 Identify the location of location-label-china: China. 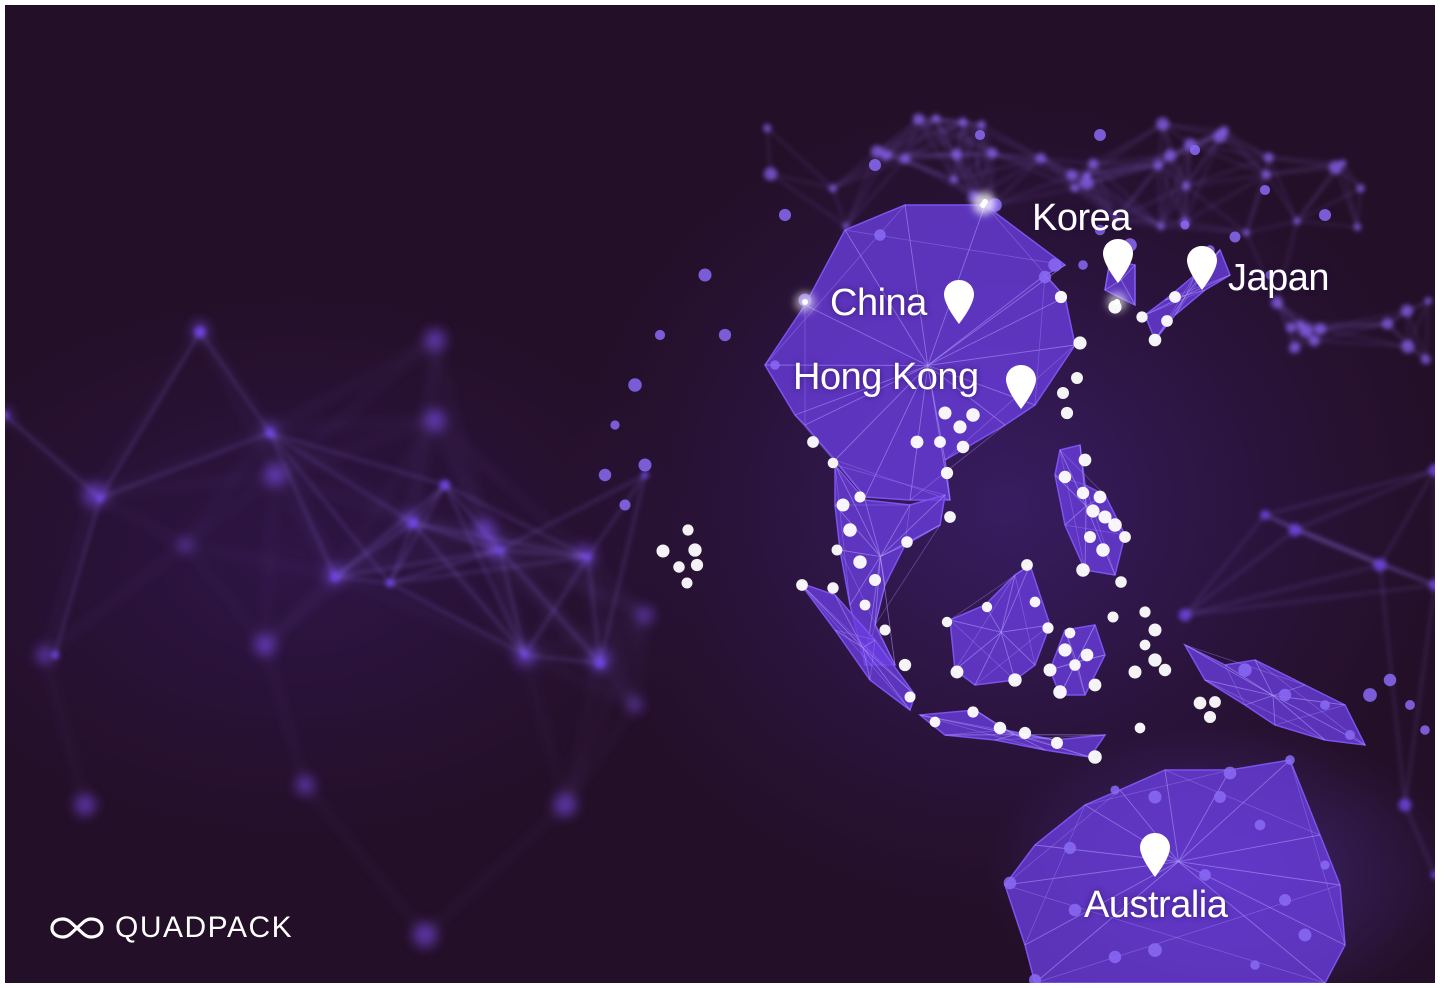
(878, 303).